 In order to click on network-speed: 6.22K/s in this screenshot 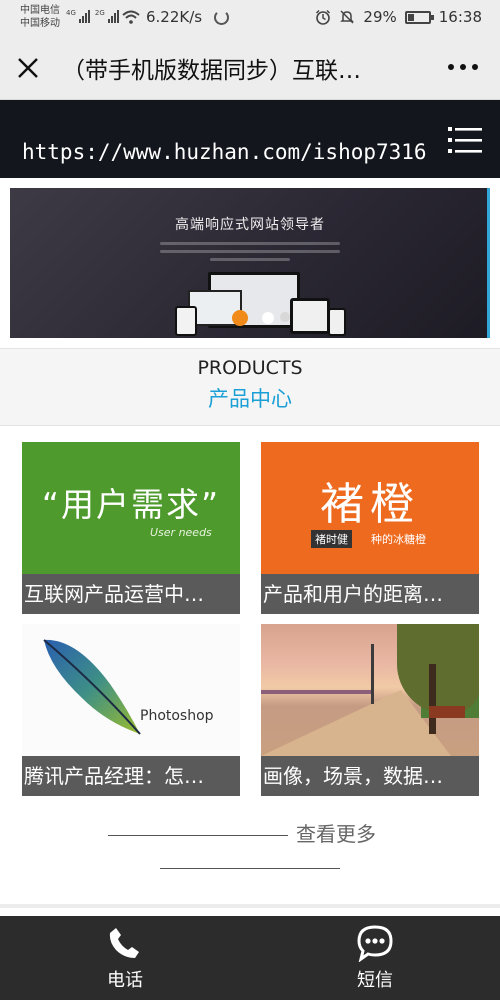, I will do `click(176, 17)`.